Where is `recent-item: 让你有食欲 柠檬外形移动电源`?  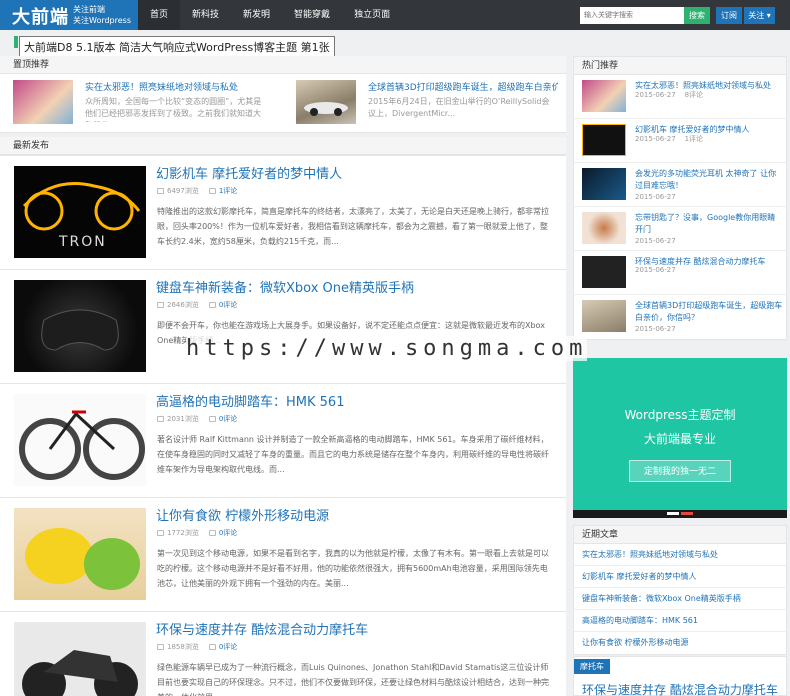 recent-item: 让你有食欲 柠檬外形移动电源 is located at coordinates (680, 643).